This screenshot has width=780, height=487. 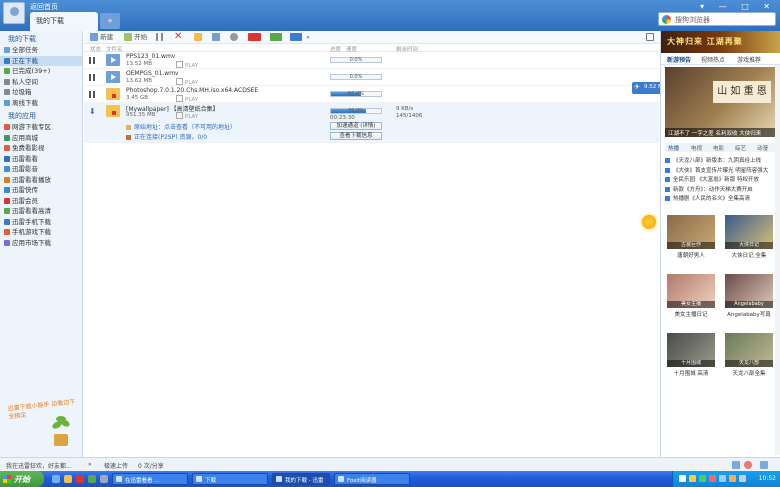 What do you see at coordinates (740, 148) in the screenshot?
I see `cat-3: 综艺` at bounding box center [740, 148].